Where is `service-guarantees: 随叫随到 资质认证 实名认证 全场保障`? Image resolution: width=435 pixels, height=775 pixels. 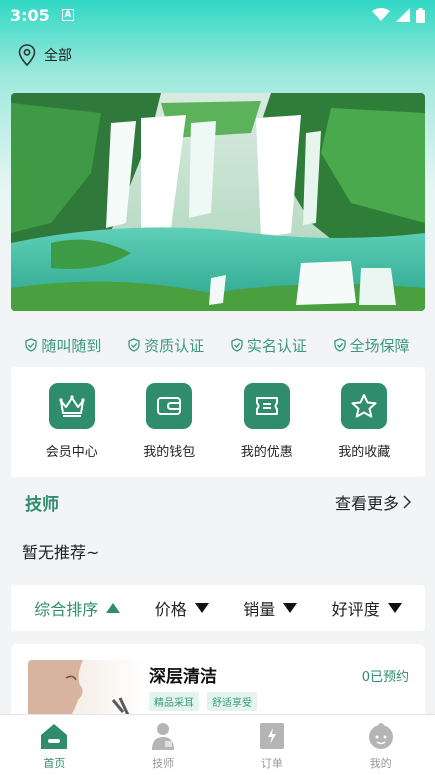 service-guarantees: 随叫随到 资质认证 实名认证 全场保障 is located at coordinates (217, 345).